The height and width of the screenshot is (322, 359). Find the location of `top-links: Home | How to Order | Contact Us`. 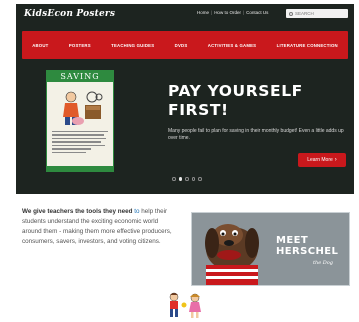

top-links: Home | How to Order | Contact Us is located at coordinates (232, 12).